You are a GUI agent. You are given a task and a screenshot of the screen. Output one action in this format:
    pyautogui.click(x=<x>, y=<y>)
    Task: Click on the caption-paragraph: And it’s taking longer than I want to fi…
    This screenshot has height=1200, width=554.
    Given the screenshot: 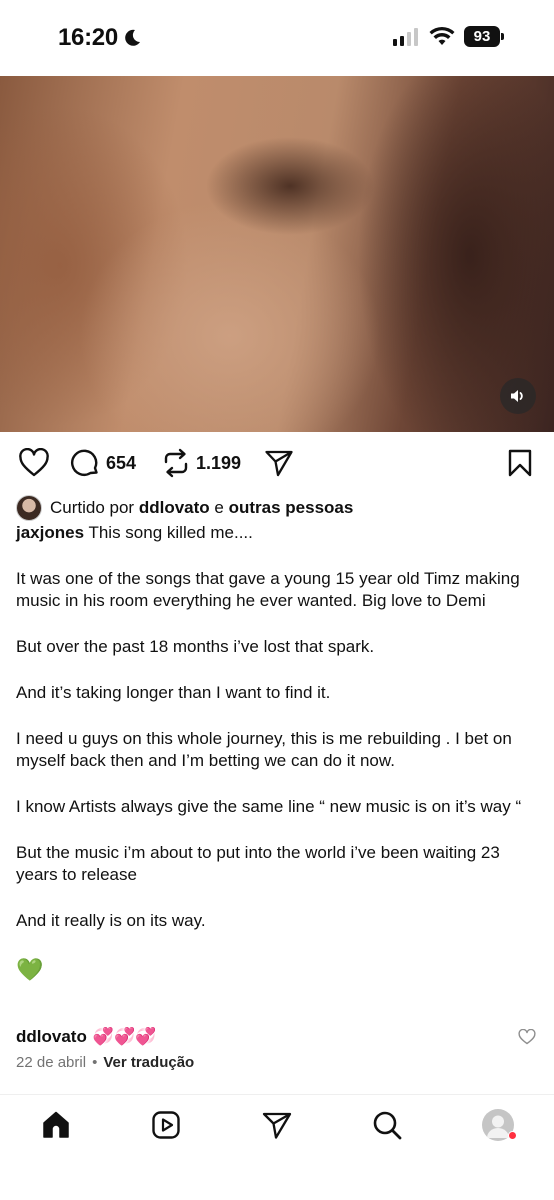 What is the action you would take?
    pyautogui.click(x=173, y=692)
    